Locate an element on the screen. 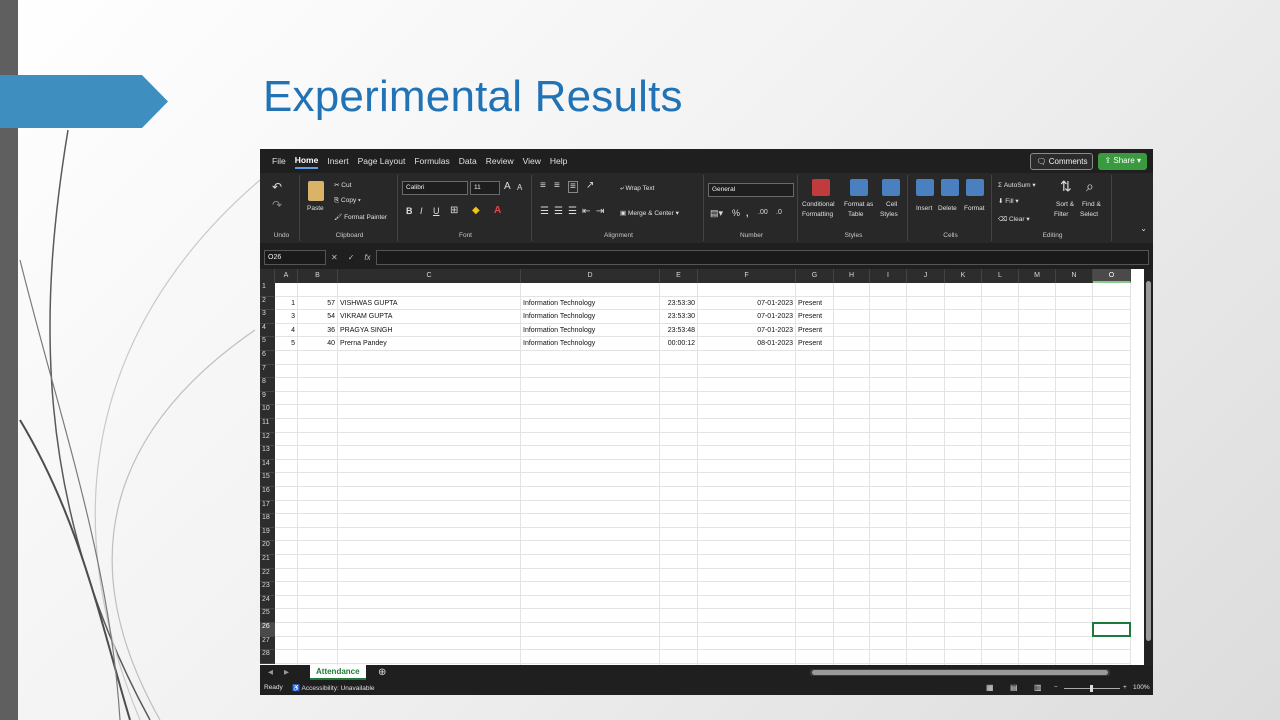 This screenshot has width=1280, height=720. column-header-e: E is located at coordinates (679, 276).